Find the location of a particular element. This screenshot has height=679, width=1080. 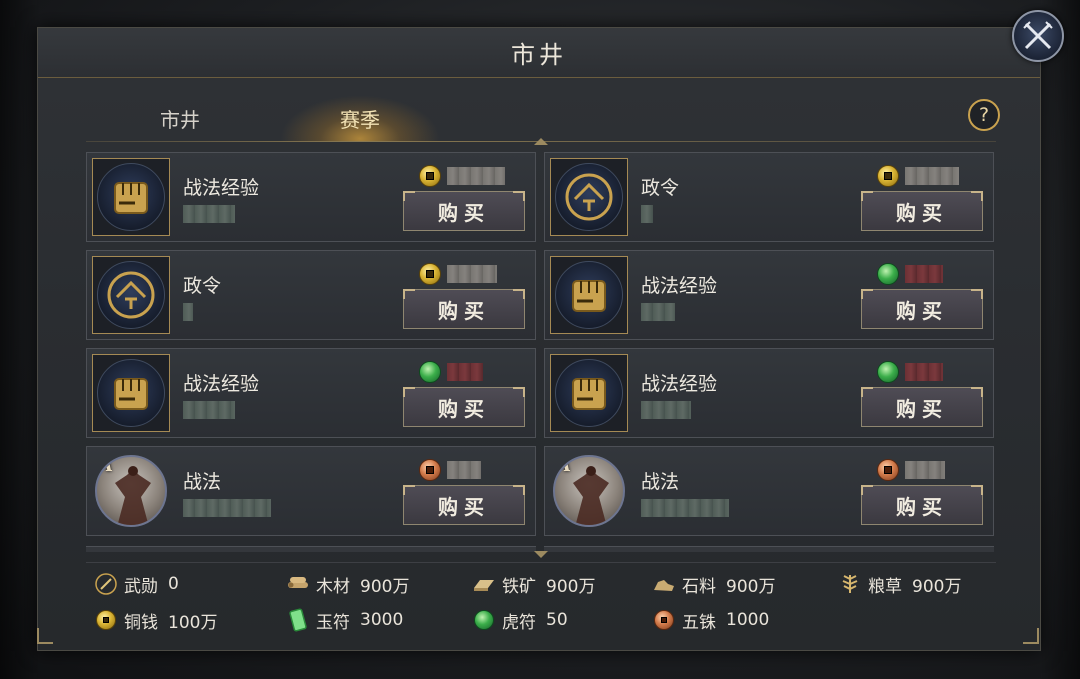

tab-market: 市井 is located at coordinates (180, 118).